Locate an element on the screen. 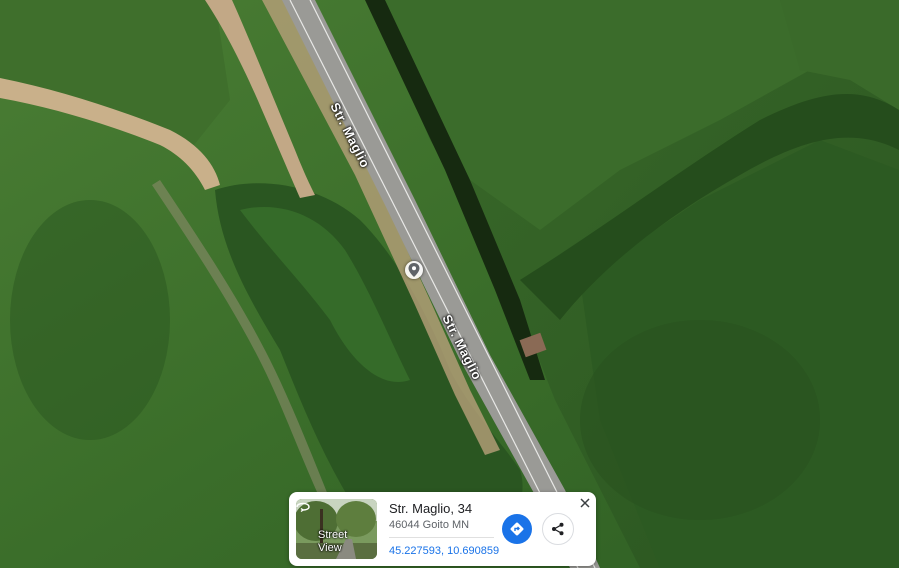 This screenshot has width=899, height=568. divider is located at coordinates (441, 537).